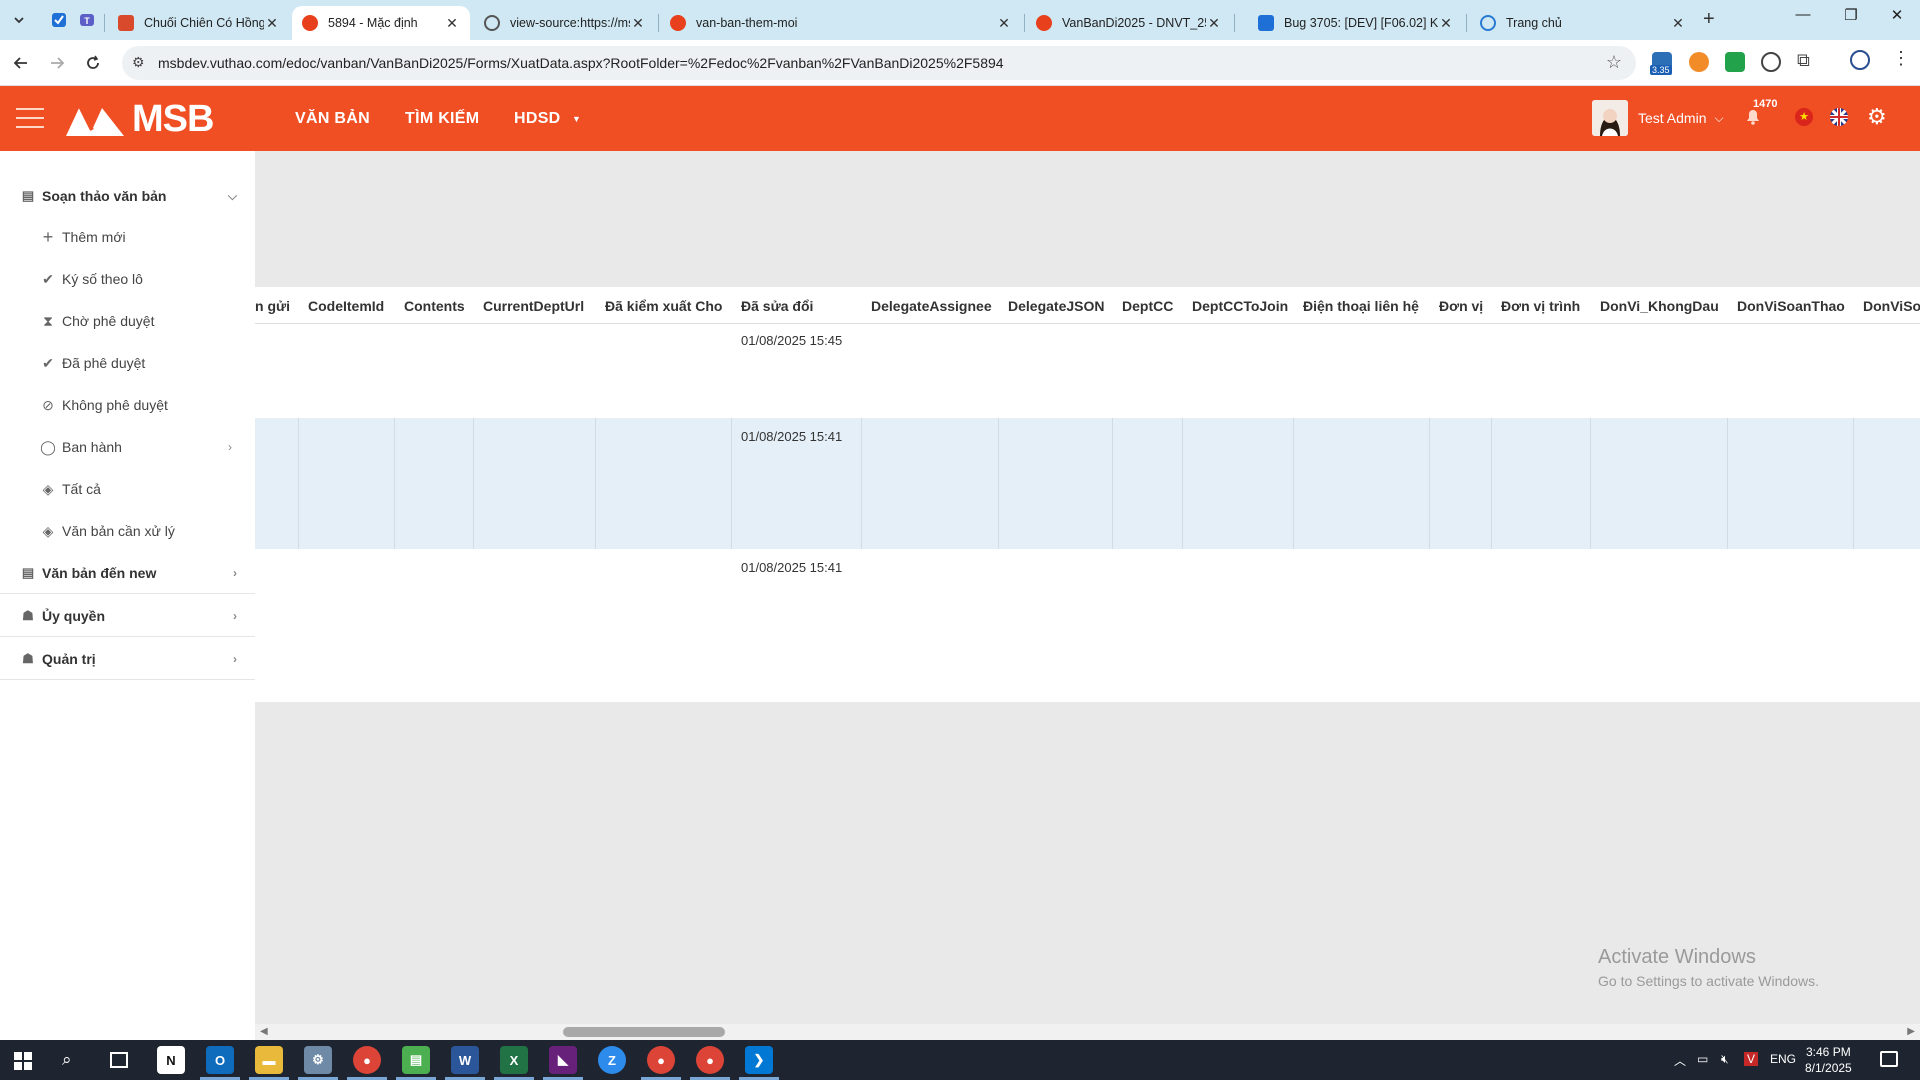 The height and width of the screenshot is (1080, 1920). I want to click on sidebar-item-da-phe-duyet: ✔ Đã phê duyệt, so click(92, 363).